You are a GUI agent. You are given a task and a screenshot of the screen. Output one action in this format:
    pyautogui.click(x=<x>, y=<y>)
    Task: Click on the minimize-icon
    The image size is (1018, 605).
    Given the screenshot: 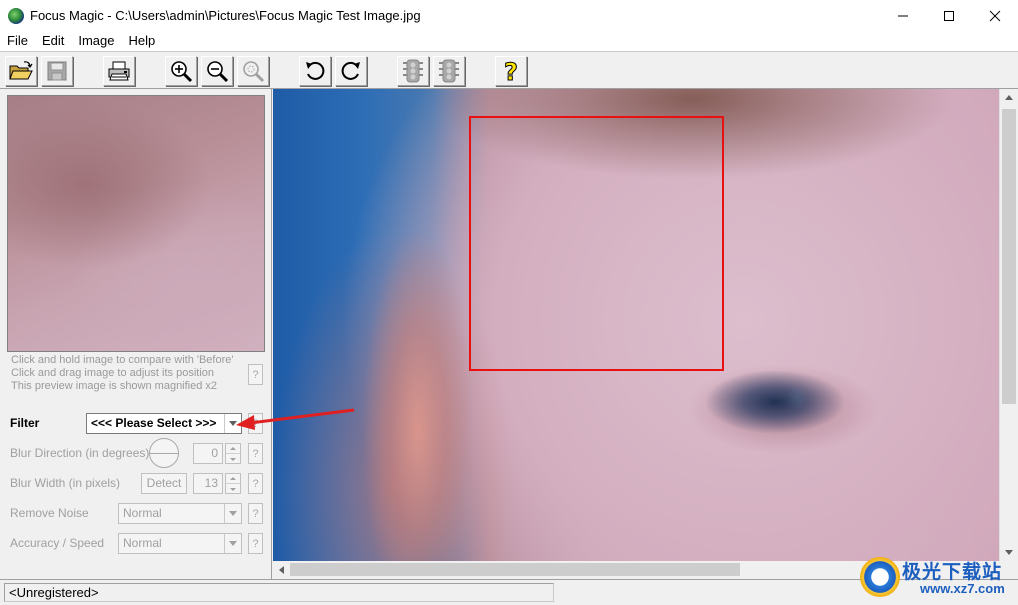 What is the action you would take?
    pyautogui.click(x=903, y=15)
    